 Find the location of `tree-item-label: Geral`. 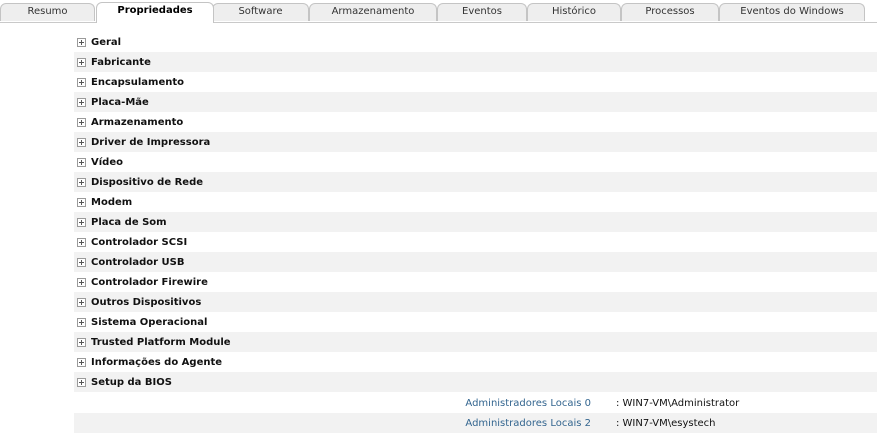

tree-item-label: Geral is located at coordinates (106, 42).